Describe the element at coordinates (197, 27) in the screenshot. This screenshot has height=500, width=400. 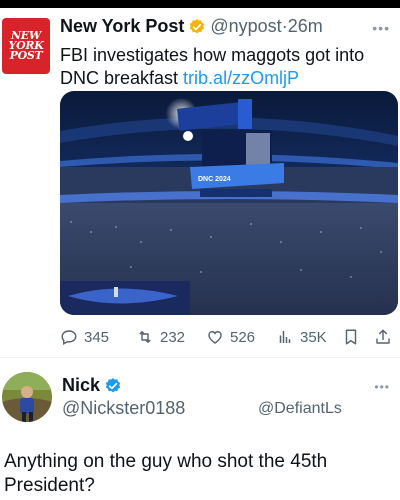
I see `gold-verified-badge-icon` at that location.